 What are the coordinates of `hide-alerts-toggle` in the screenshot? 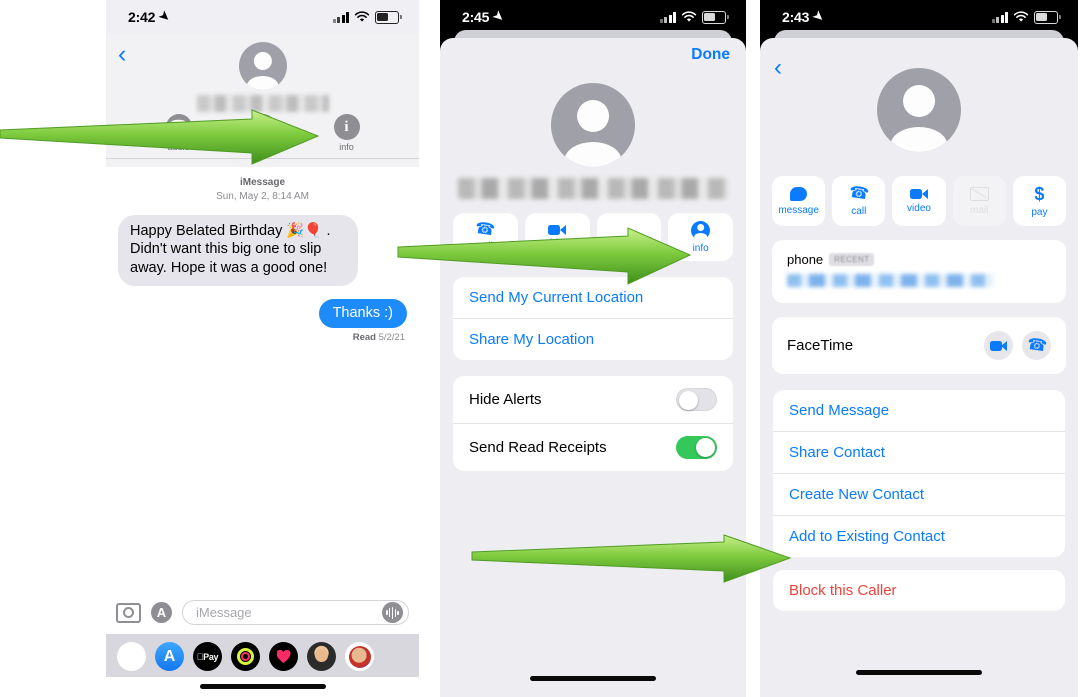 It's located at (696, 399).